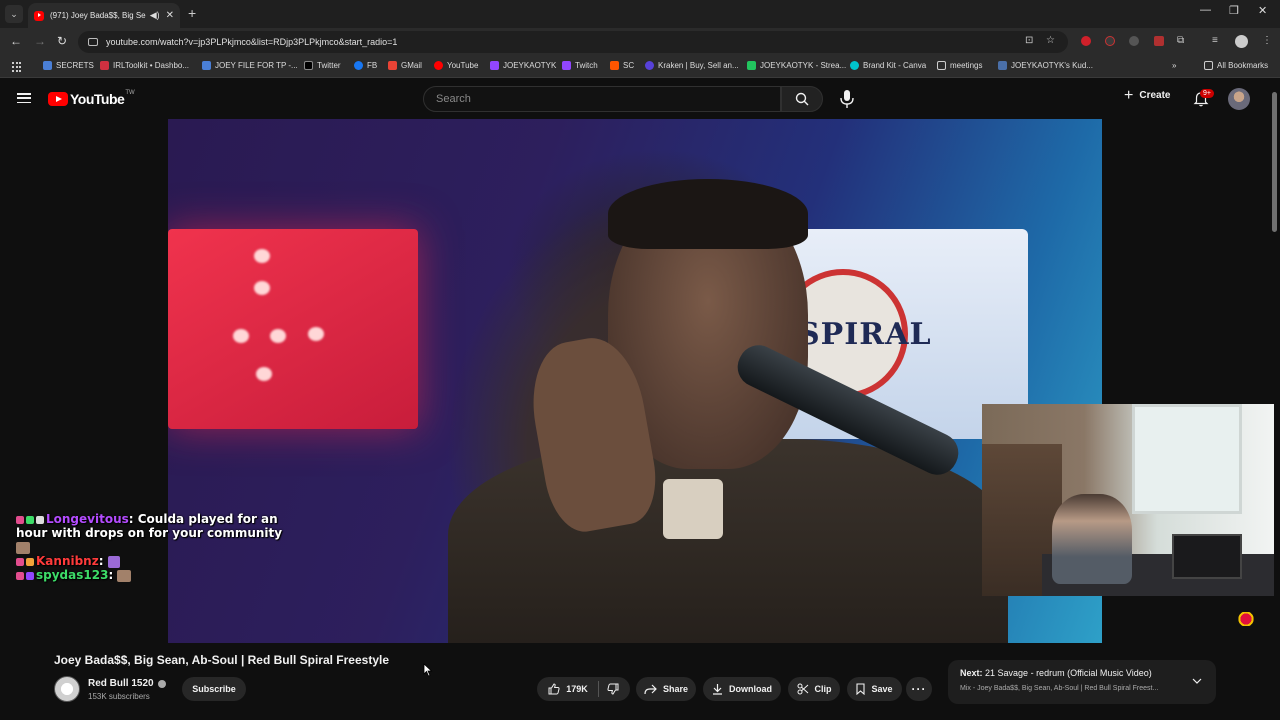  What do you see at coordinates (888, 65) in the screenshot?
I see `bookmark-item: Brand Kit - Canva` at bounding box center [888, 65].